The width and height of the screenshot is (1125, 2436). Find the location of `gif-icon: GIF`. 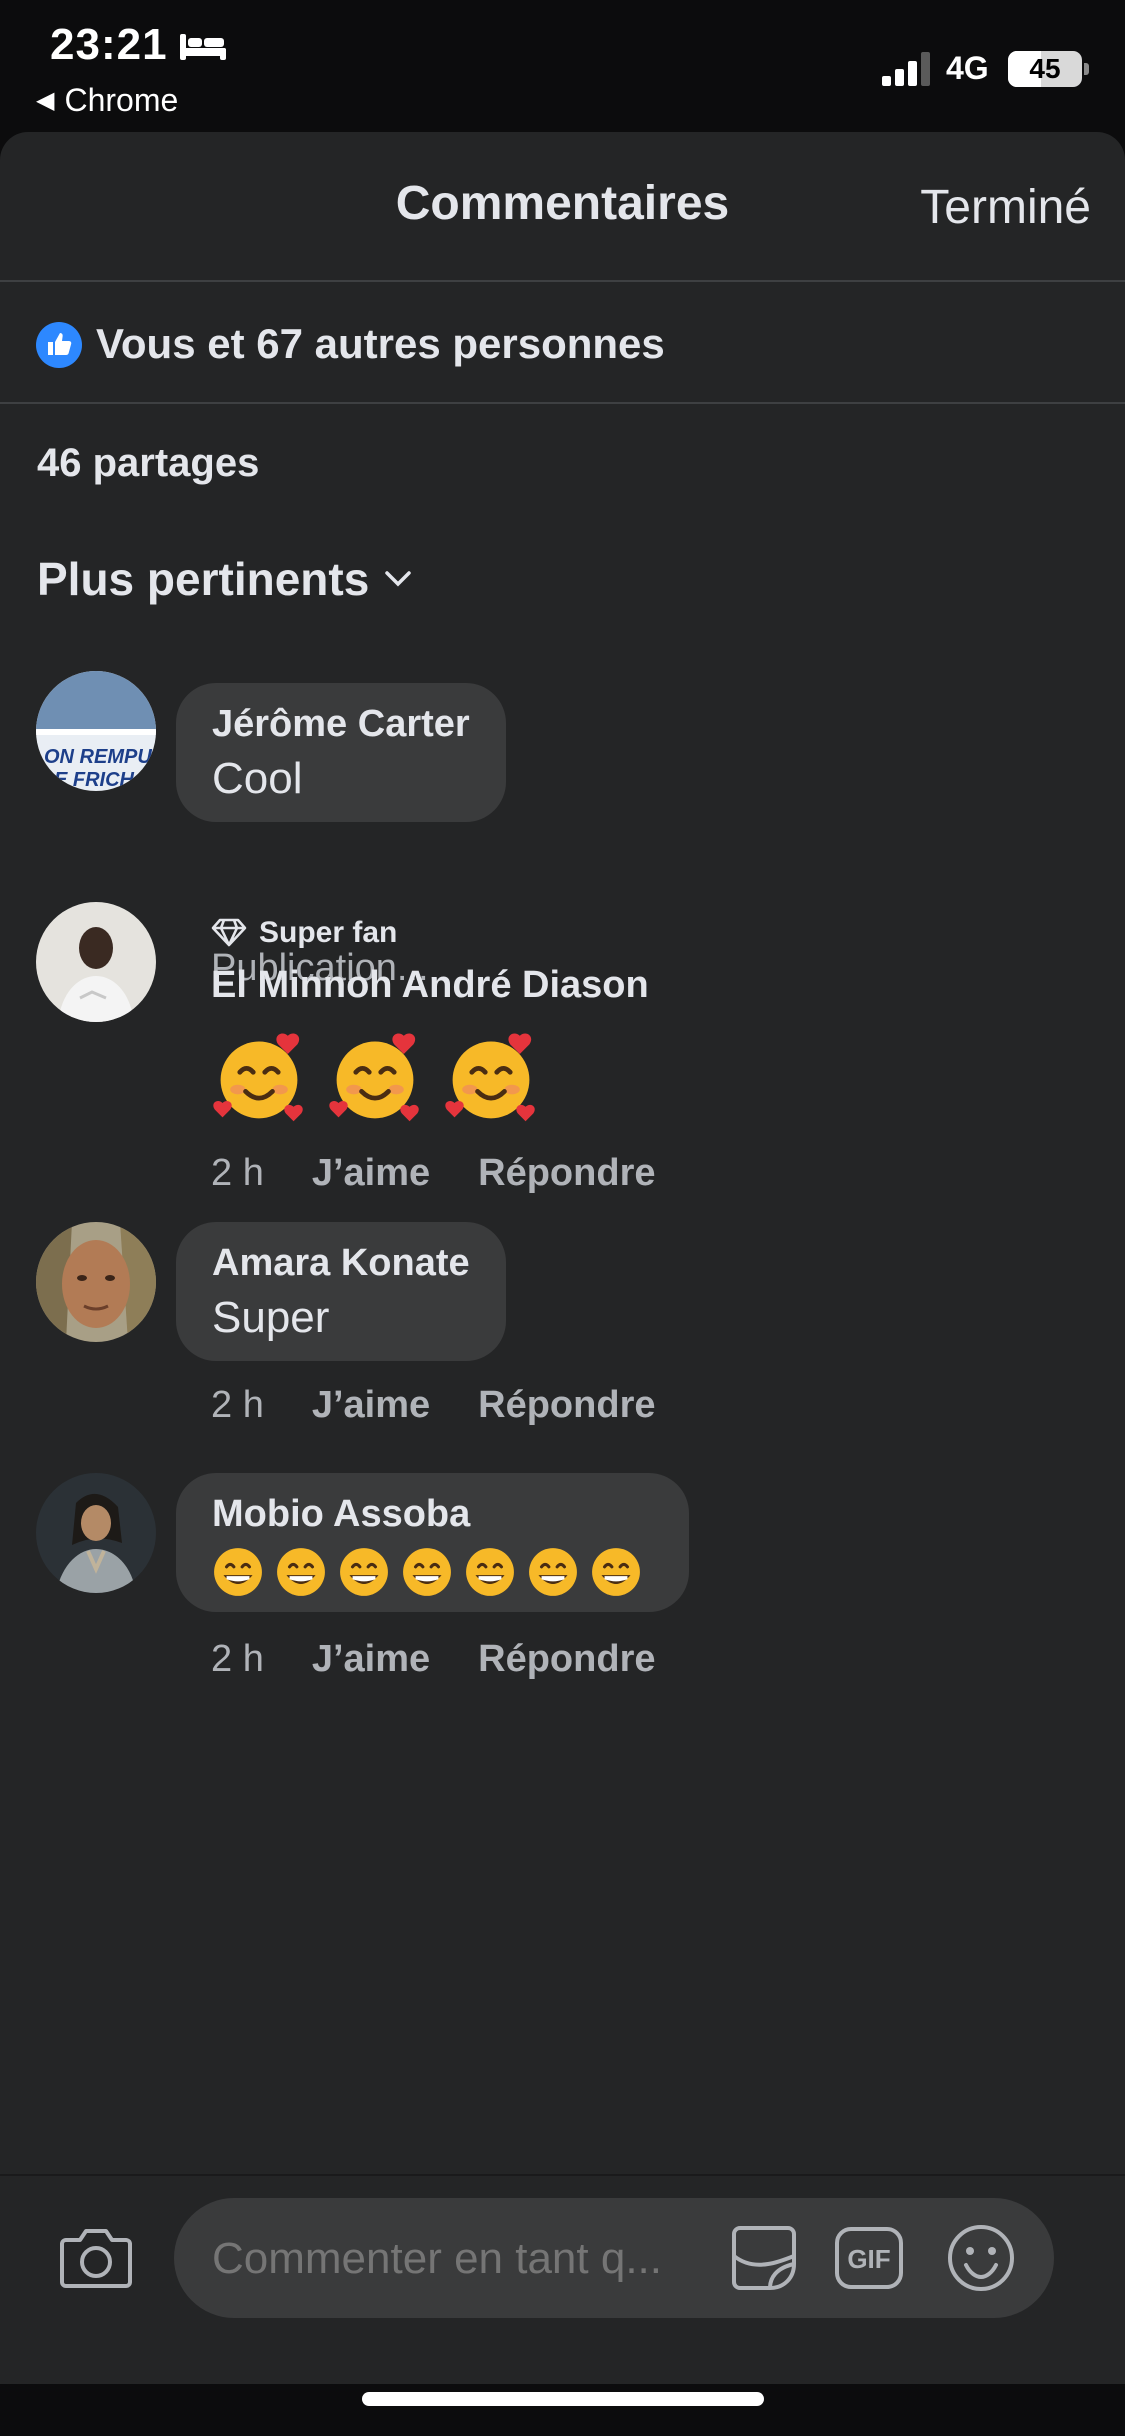

gif-icon: GIF is located at coordinates (869, 2258).